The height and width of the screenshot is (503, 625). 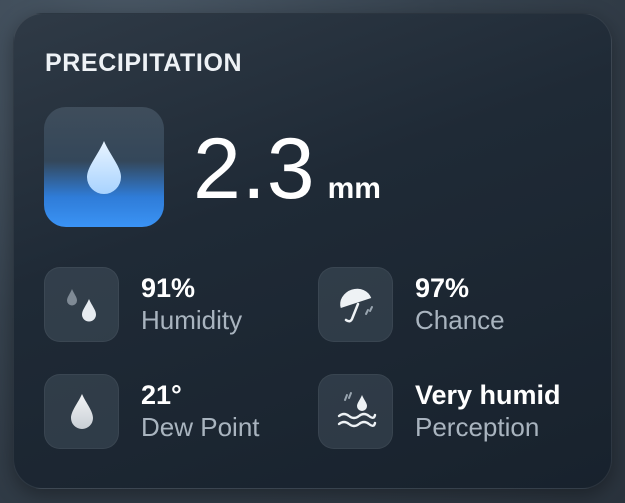 I want to click on chance-label: Chance, so click(x=460, y=320).